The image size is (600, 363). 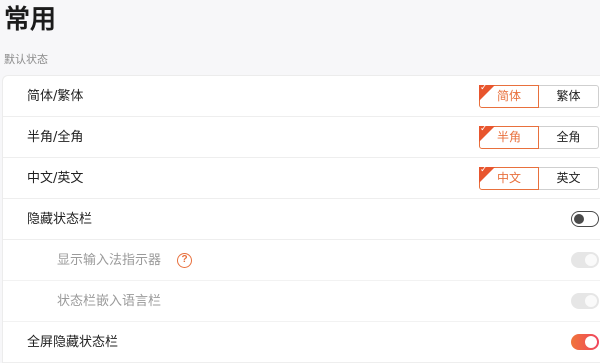 I want to click on option-label: 半角, so click(x=508, y=137).